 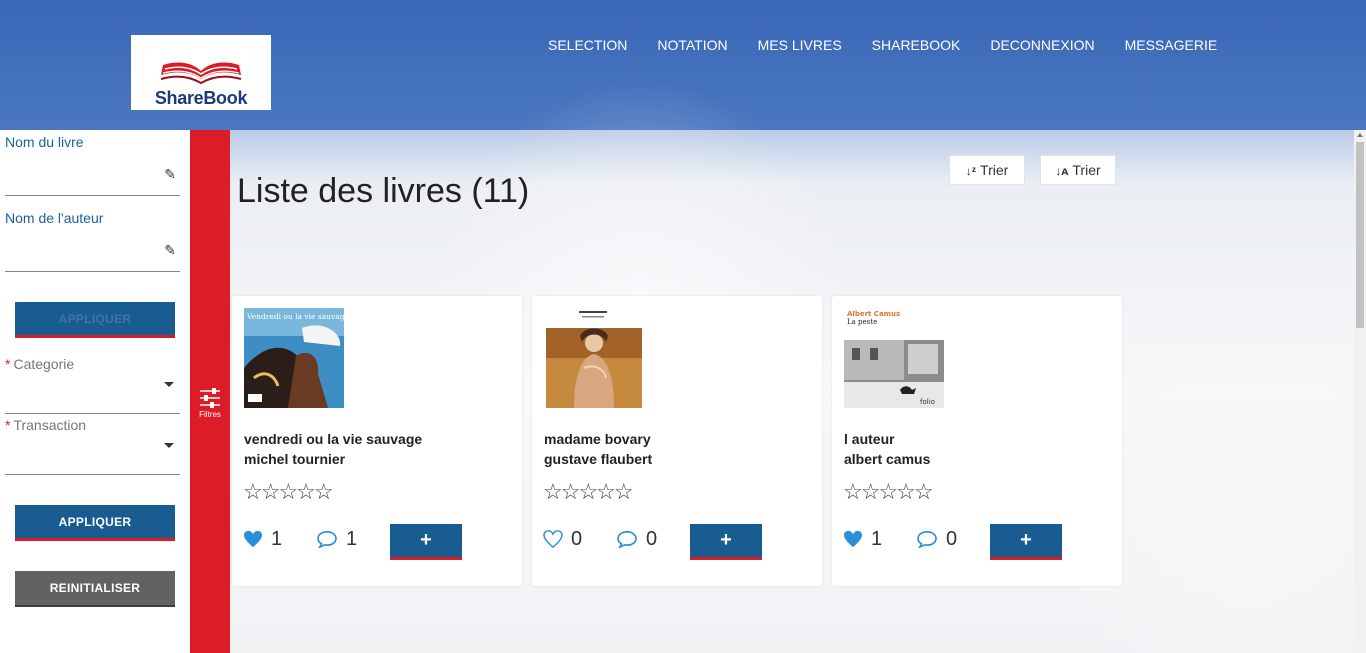 I want to click on apply-button: APPLIQUER, so click(x=95, y=523).